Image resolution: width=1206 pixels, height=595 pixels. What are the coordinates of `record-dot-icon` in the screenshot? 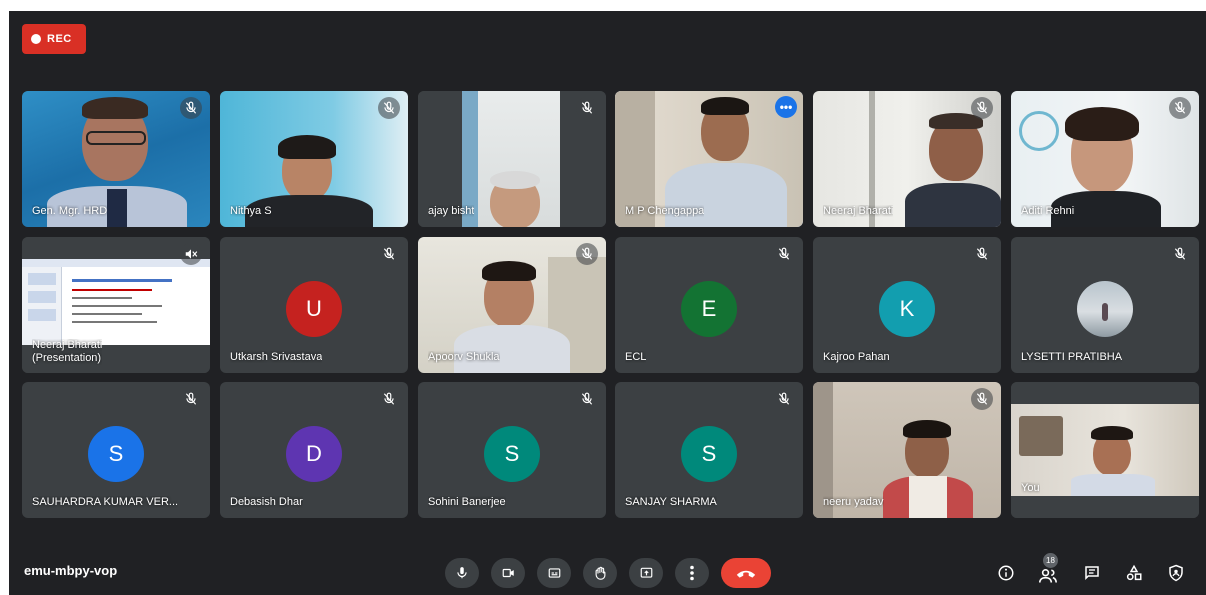 It's located at (36, 39).